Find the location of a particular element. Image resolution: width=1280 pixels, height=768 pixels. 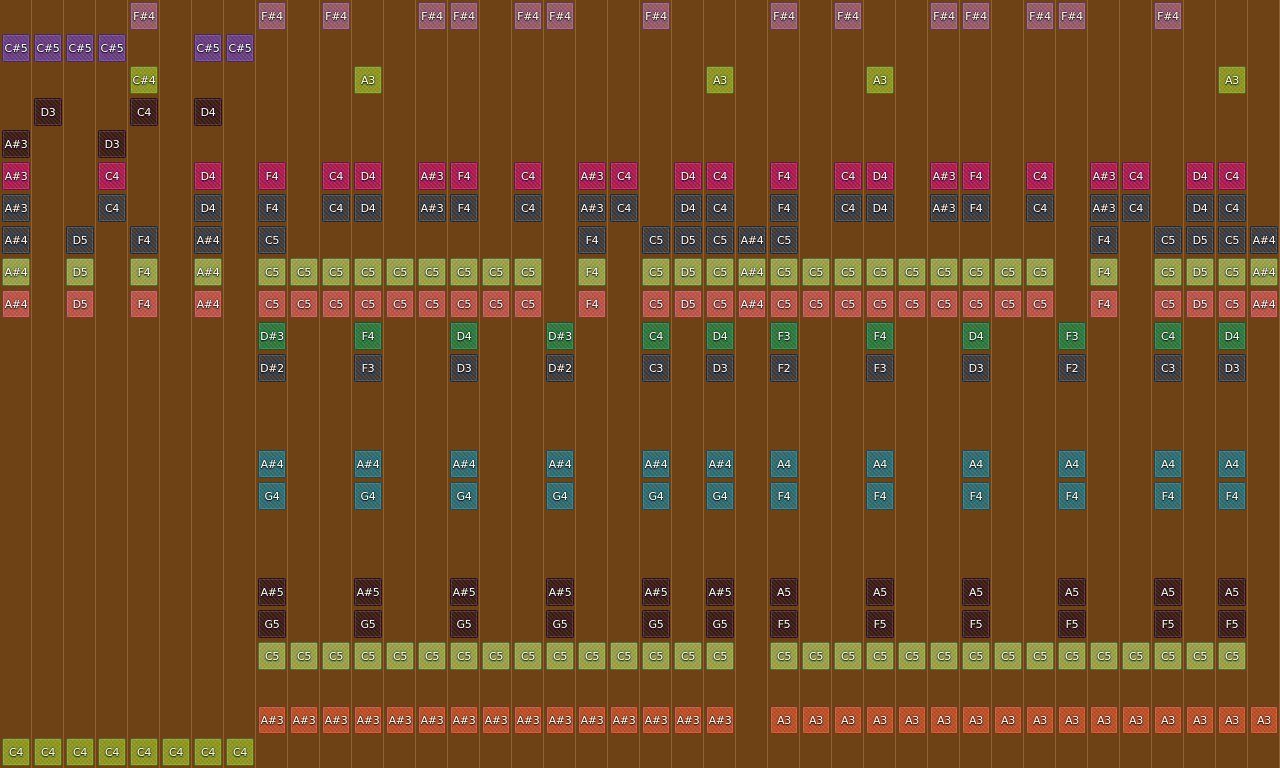

note-block: D#2 is located at coordinates (272, 368).